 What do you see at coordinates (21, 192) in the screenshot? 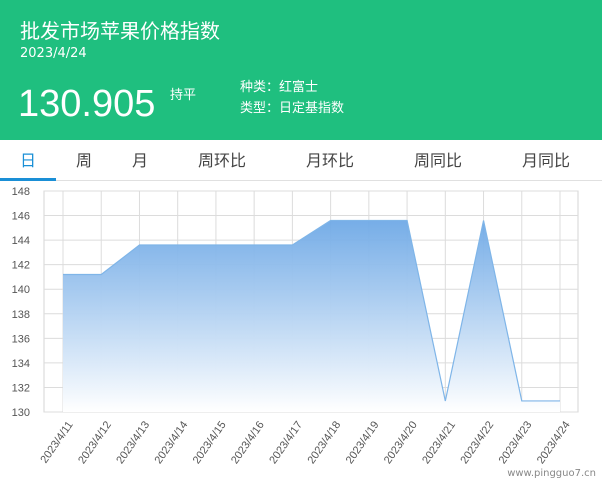
I see `y-tick-label: 148` at bounding box center [21, 192].